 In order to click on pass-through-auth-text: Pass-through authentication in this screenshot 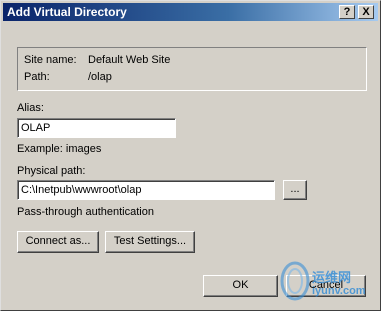, I will do `click(85, 212)`.